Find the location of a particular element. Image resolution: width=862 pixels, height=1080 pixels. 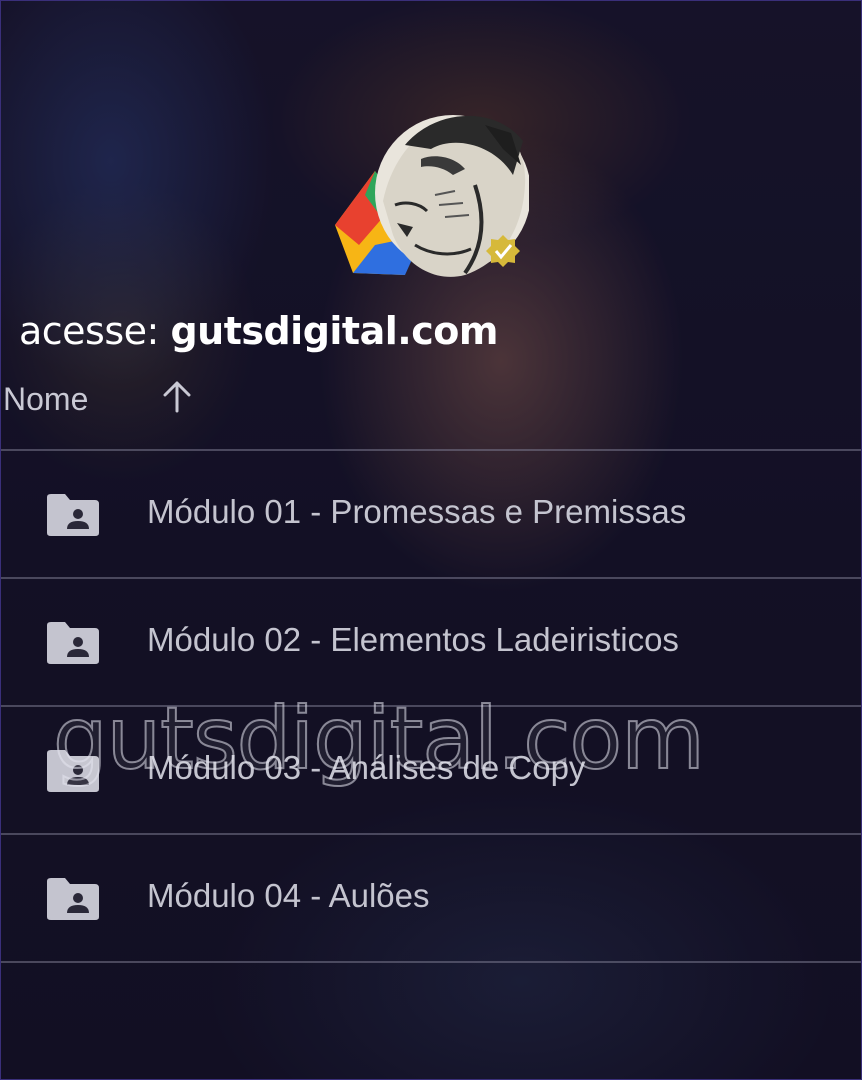

file-list-header: Nome is located at coordinates (431, 404).